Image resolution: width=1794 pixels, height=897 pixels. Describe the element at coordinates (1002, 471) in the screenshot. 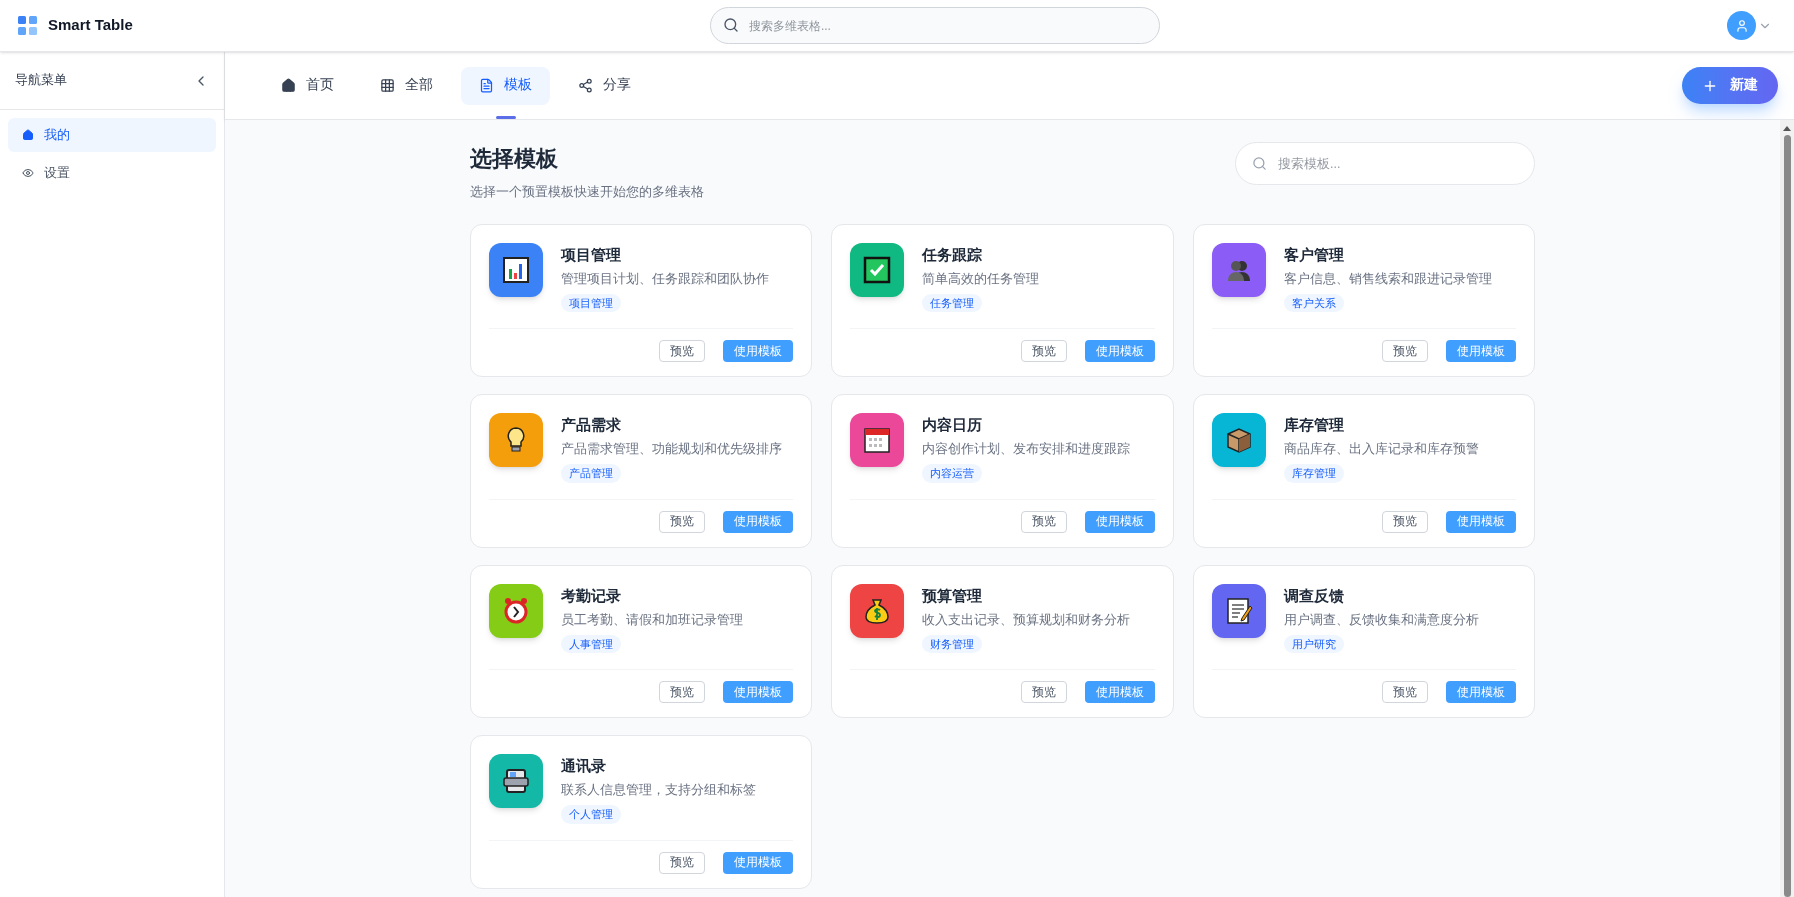

I see `template-card: 内容日历 内容创作计划、发布安排和进度跟踪 内容运营 预览 使用模板` at that location.